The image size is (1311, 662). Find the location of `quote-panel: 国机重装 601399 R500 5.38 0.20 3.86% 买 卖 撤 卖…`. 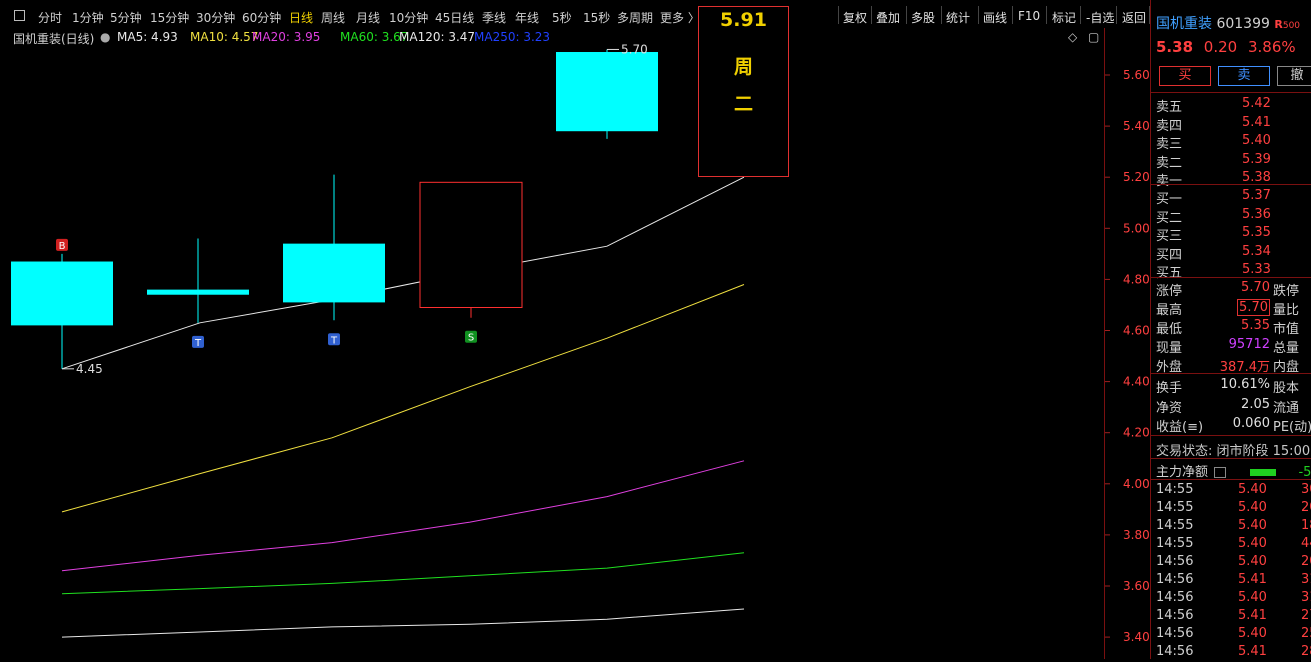

quote-panel: 国机重装 601399 R500 5.38 0.20 3.86% 买 卖 撤 卖… is located at coordinates (1230, 329).